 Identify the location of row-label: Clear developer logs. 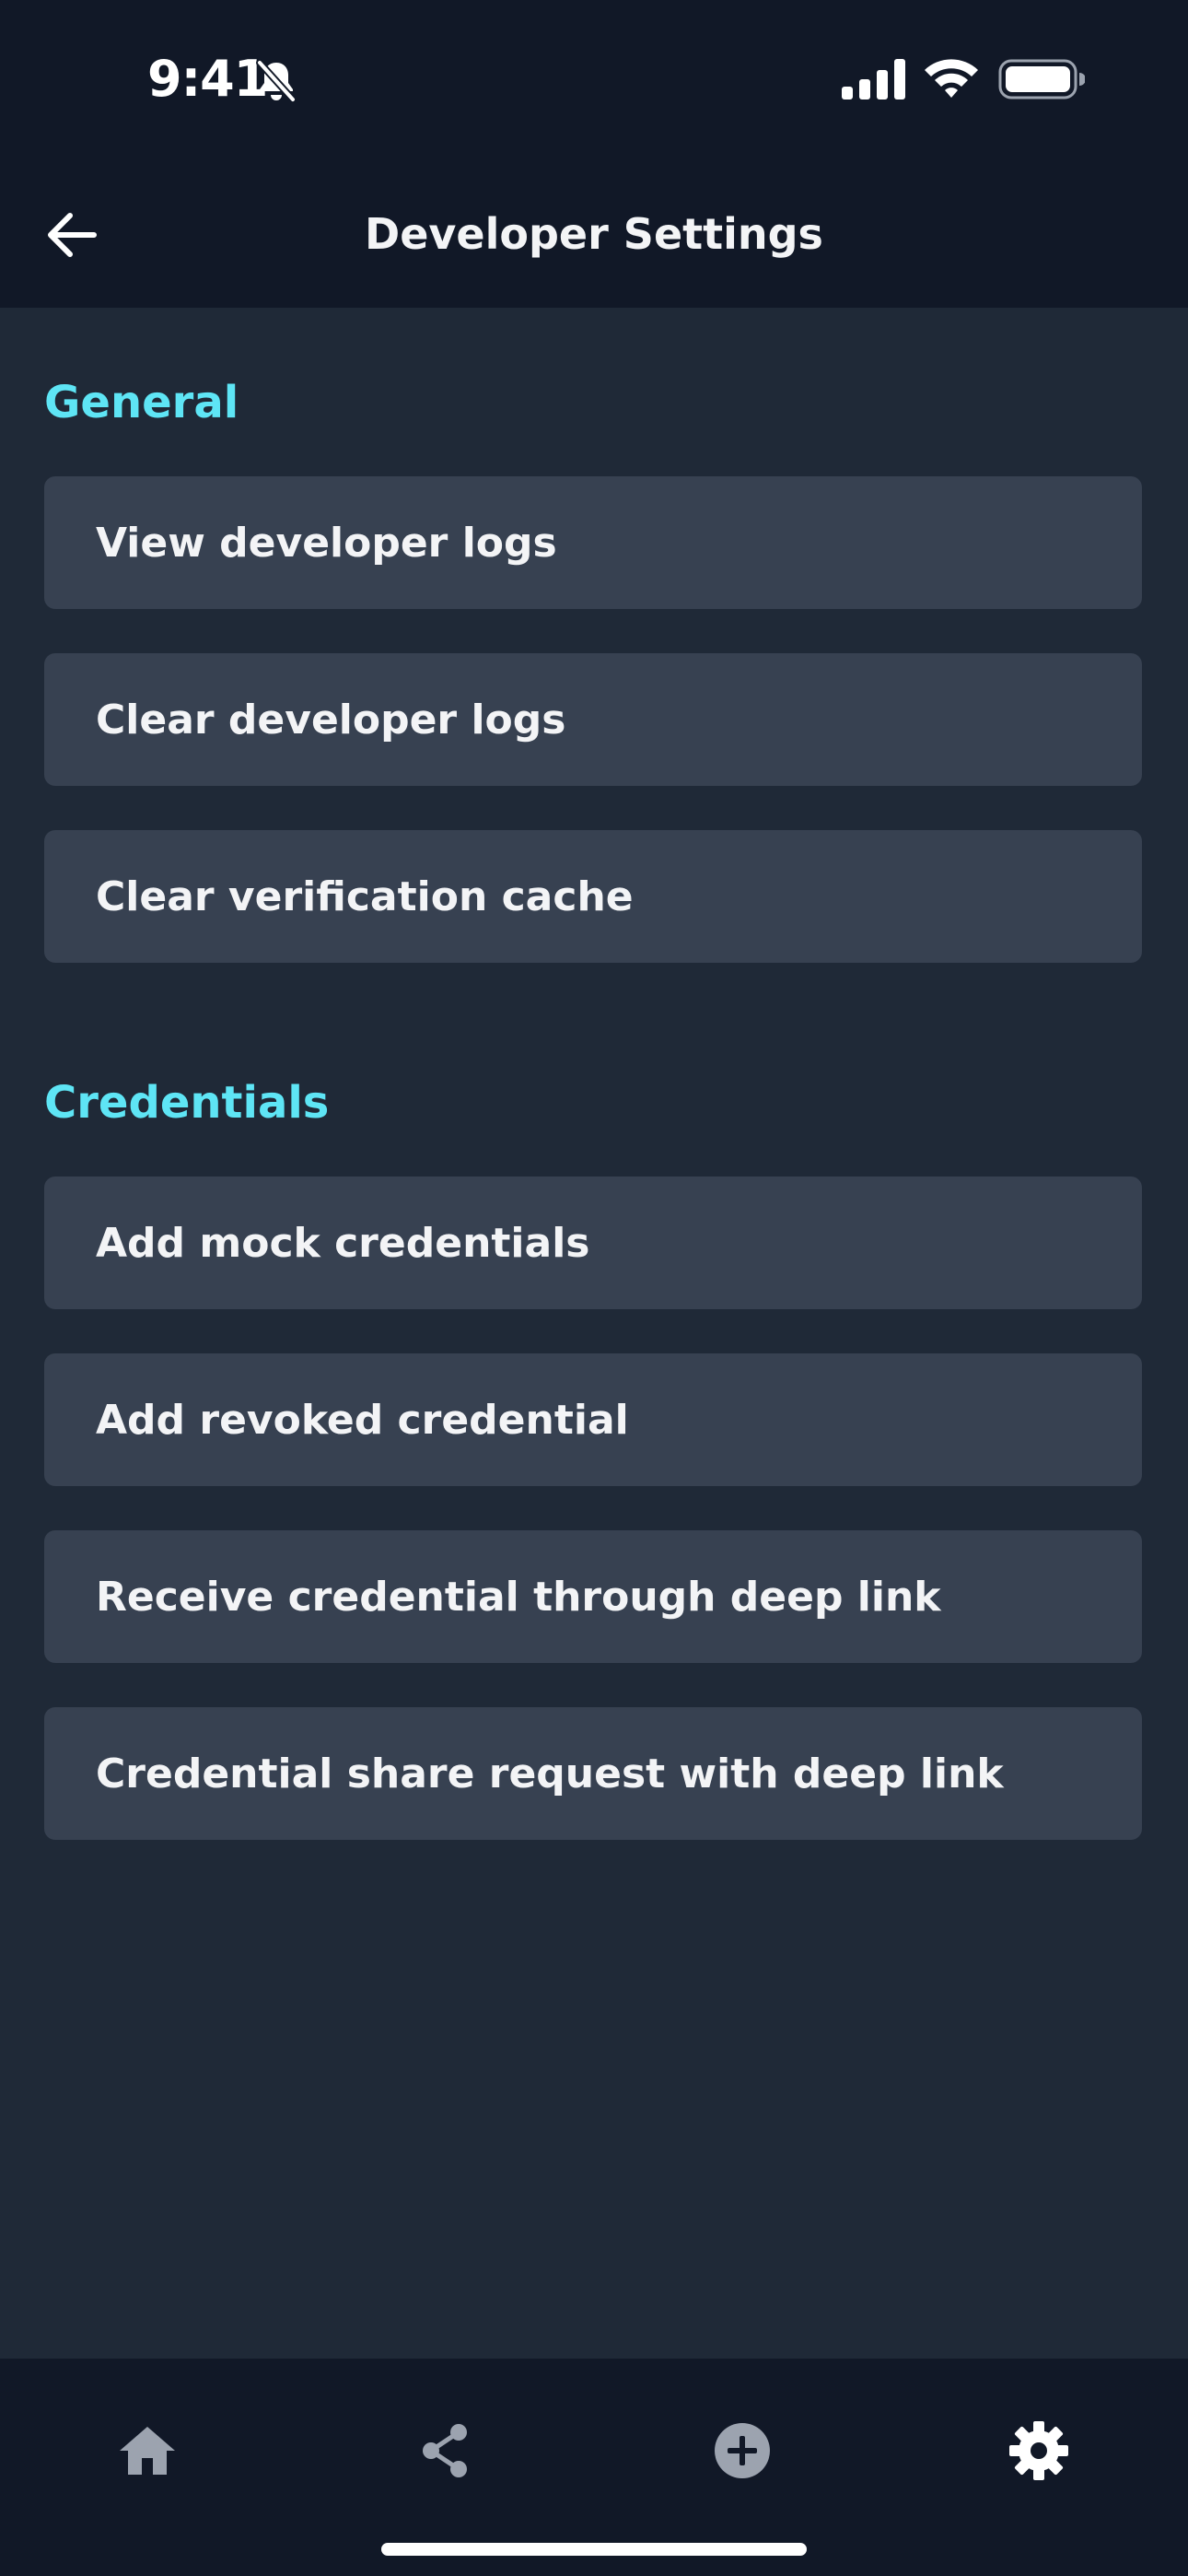
(331, 720).